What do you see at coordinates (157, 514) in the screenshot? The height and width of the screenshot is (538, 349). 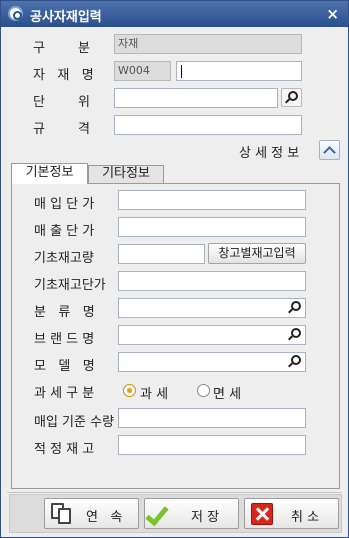 I see `check-icon` at bounding box center [157, 514].